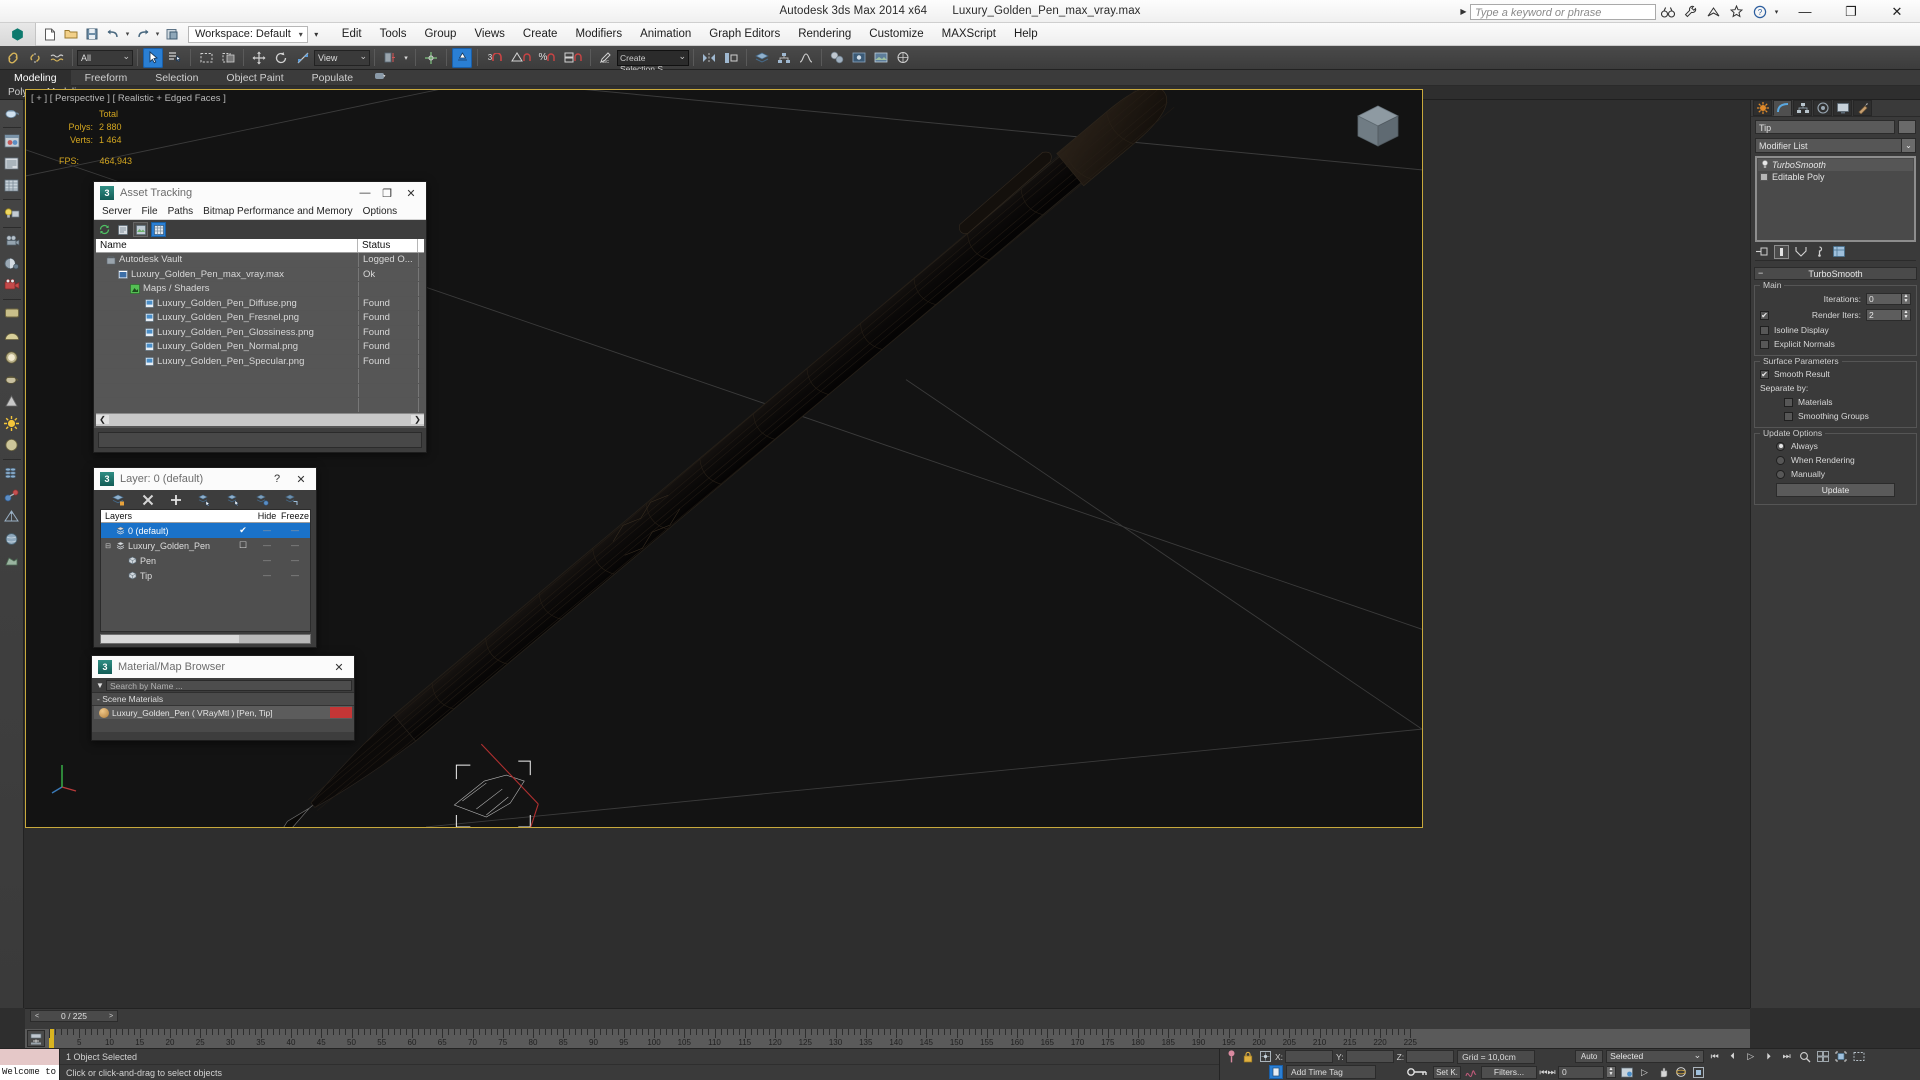 This screenshot has width=1920, height=1080. What do you see at coordinates (547, 58) in the screenshot?
I see `percent-snap-icon: %` at bounding box center [547, 58].